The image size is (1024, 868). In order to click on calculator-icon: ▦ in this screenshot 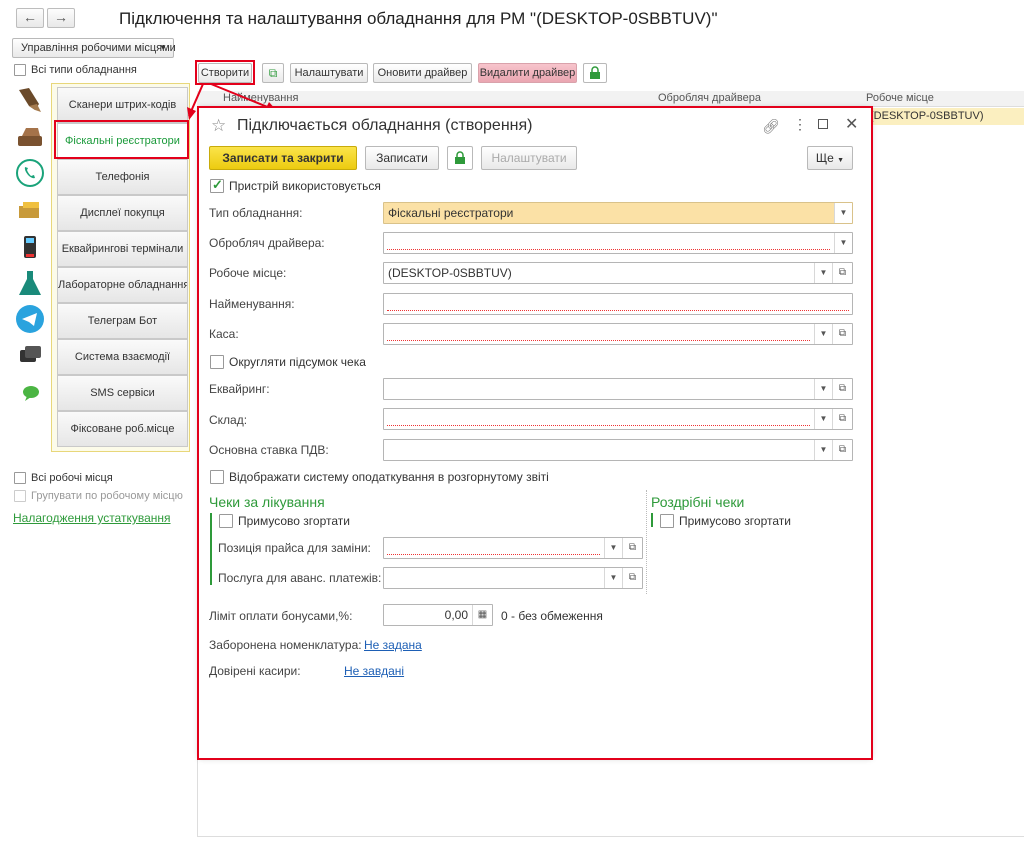, I will do `click(482, 615)`.